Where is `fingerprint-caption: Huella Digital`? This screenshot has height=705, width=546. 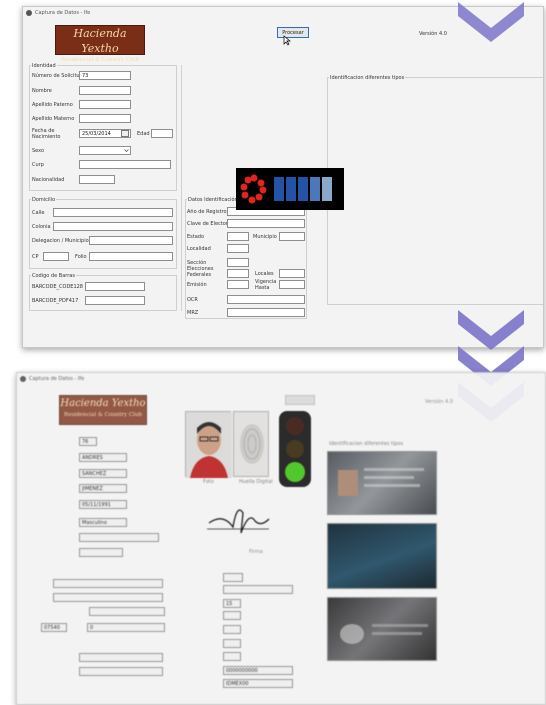
fingerprint-caption: Huella Digital is located at coordinates (256, 482).